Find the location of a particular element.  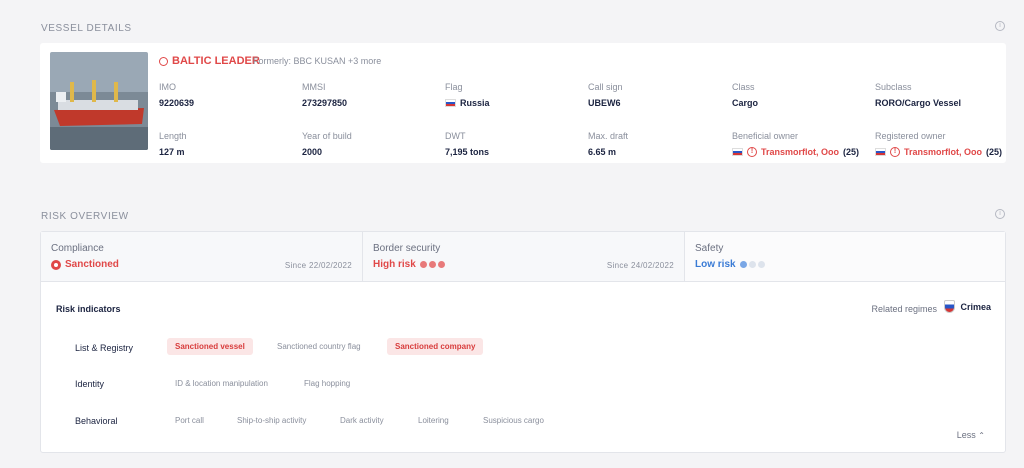

field-class: Class Cargo is located at coordinates (745, 95).